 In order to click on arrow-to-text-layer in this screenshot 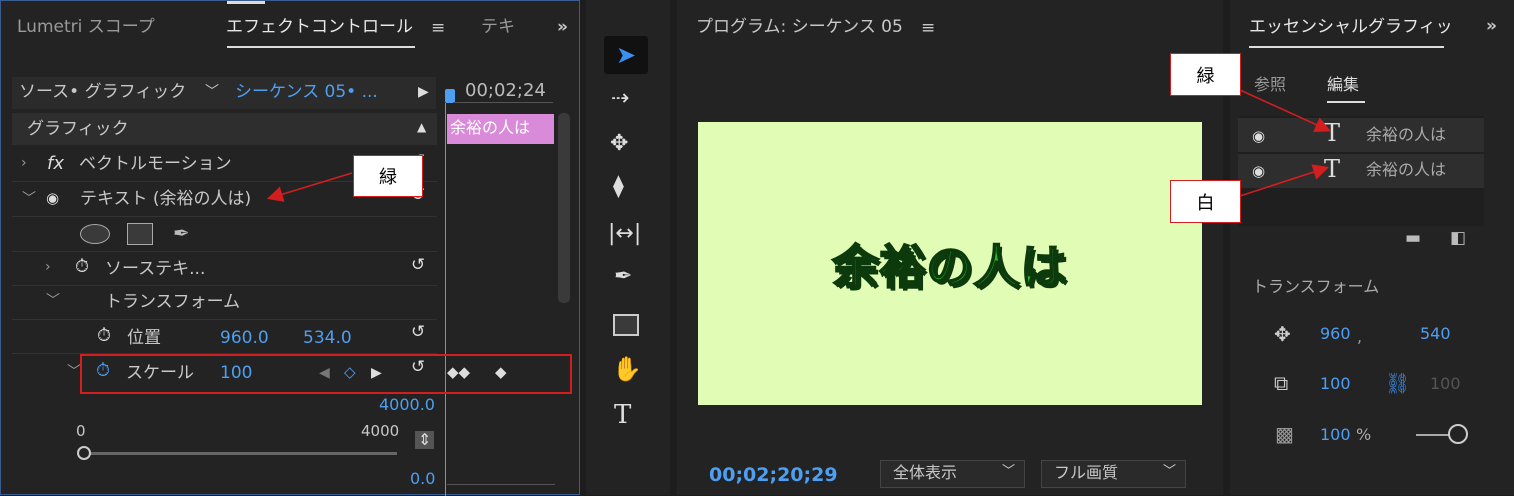, I will do `click(309, 187)`.